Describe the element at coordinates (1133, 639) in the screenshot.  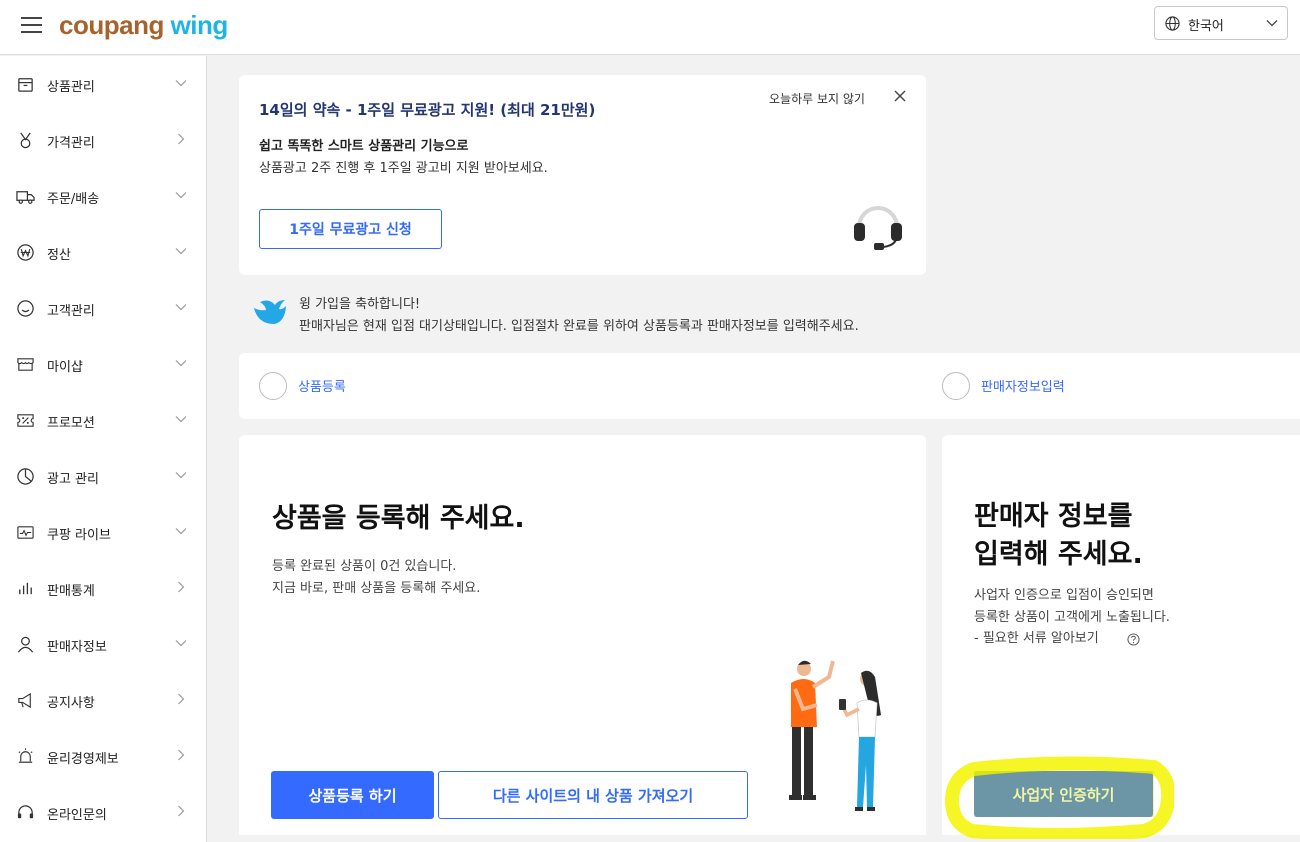
I see `help-icon` at that location.